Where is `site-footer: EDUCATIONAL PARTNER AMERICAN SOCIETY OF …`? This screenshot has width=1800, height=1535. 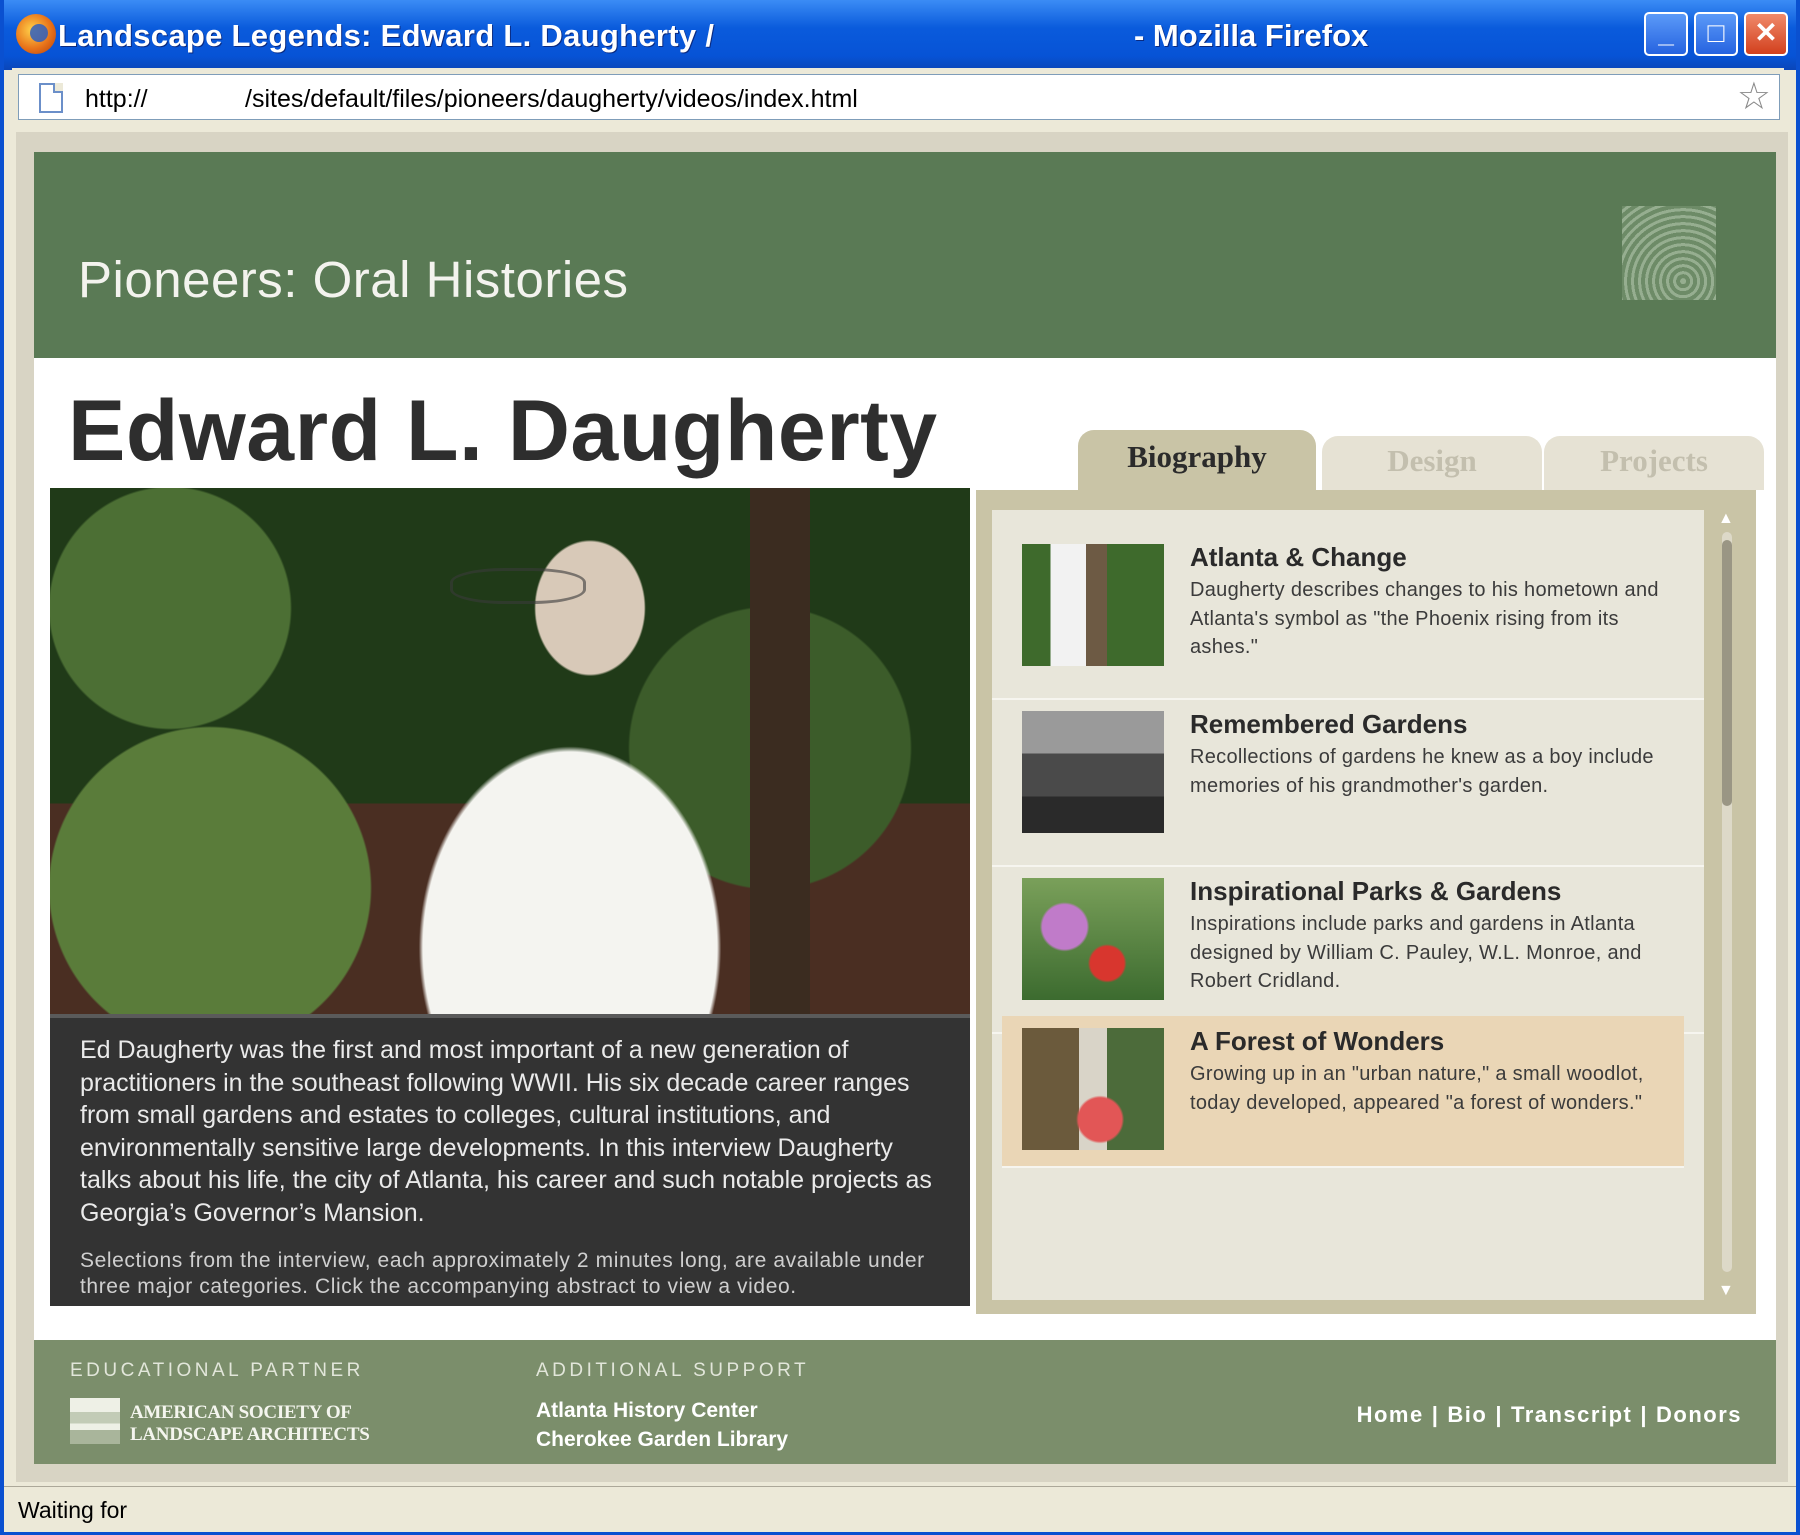 site-footer: EDUCATIONAL PARTNER AMERICAN SOCIETY OF … is located at coordinates (905, 1402).